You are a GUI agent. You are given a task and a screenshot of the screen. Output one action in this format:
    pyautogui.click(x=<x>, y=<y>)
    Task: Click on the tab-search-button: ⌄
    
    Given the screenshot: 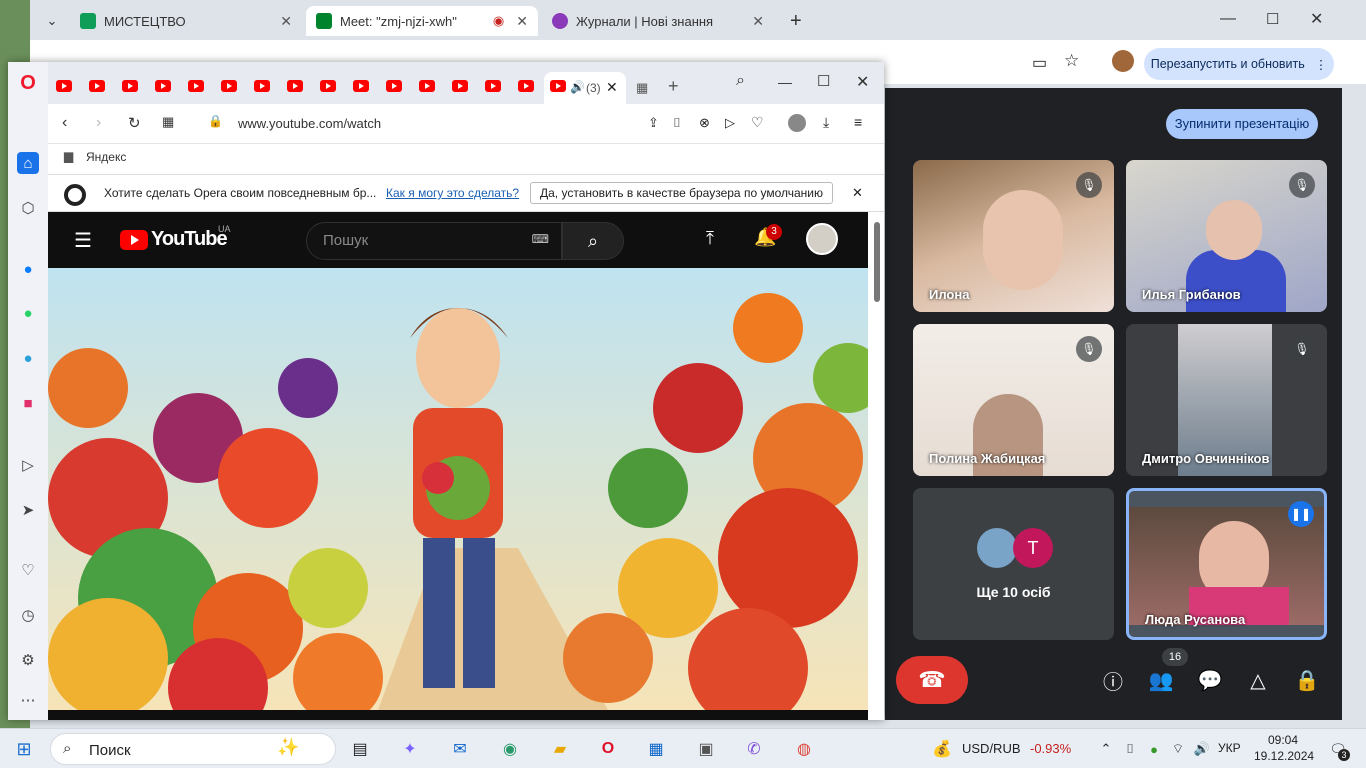 What is the action you would take?
    pyautogui.click(x=52, y=21)
    